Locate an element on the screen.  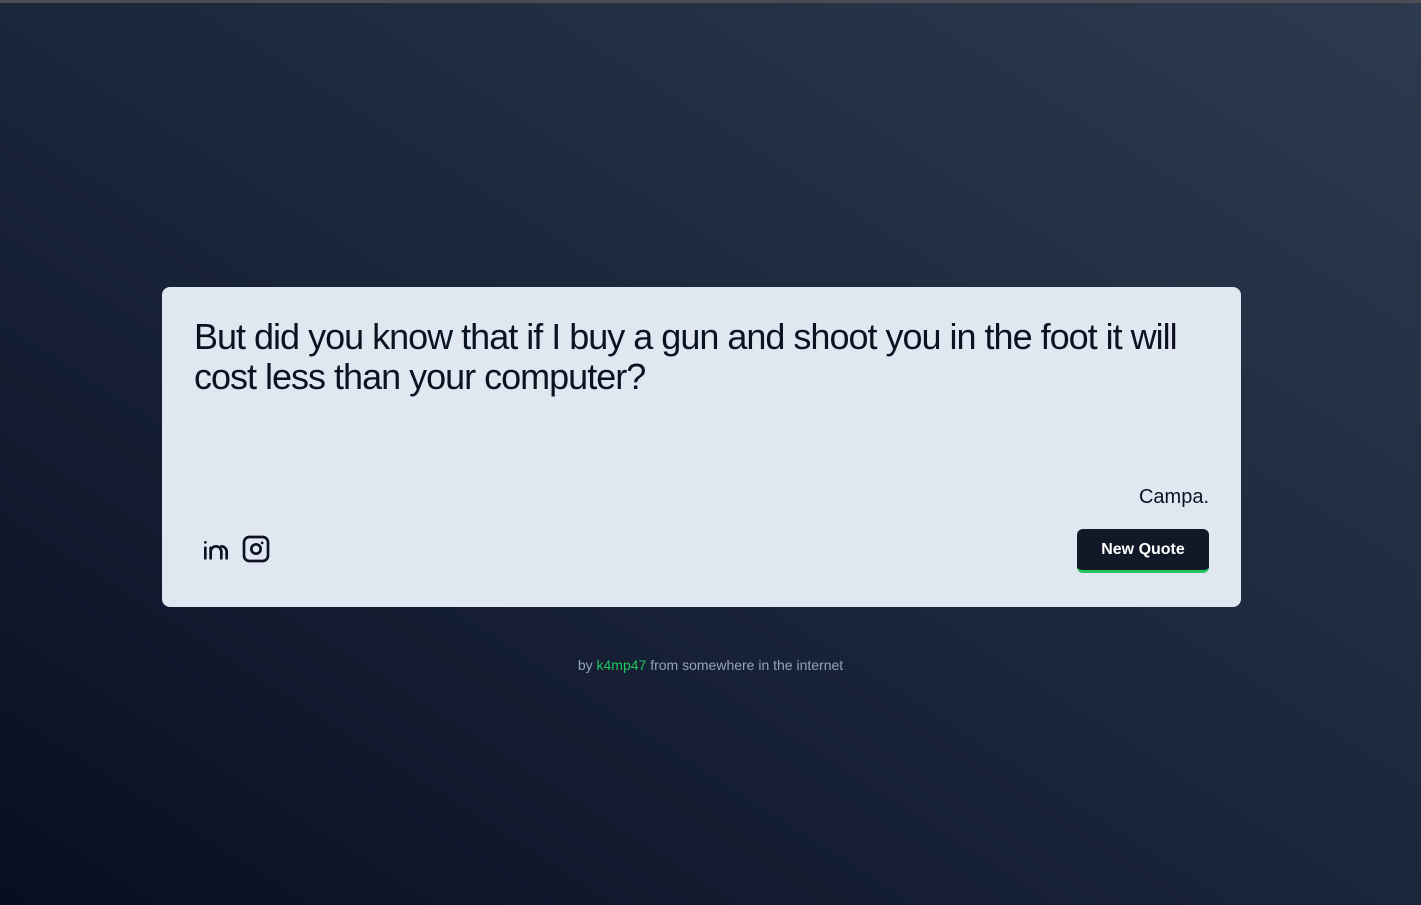
quote-author: Campa. is located at coordinates (1173, 497).